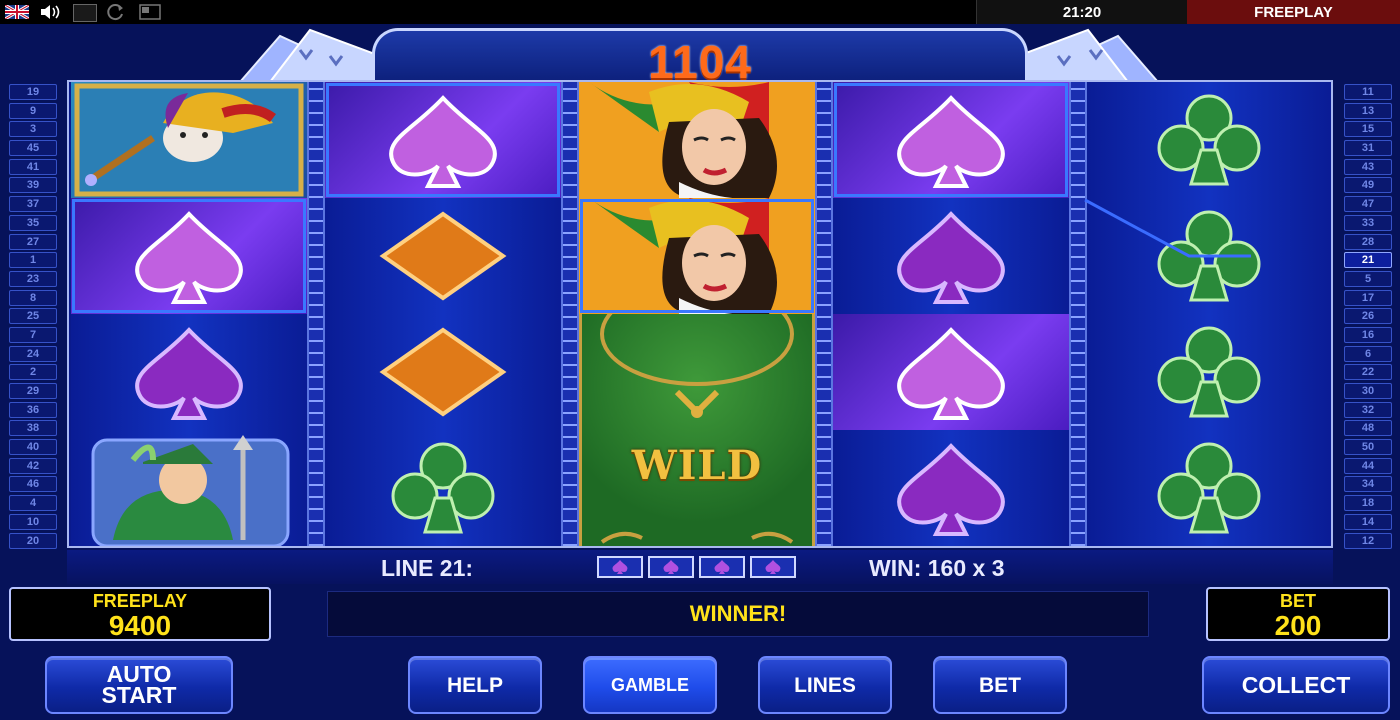  Describe the element at coordinates (140, 601) in the screenshot. I see `freeplay-label: FREEPLAY` at that location.